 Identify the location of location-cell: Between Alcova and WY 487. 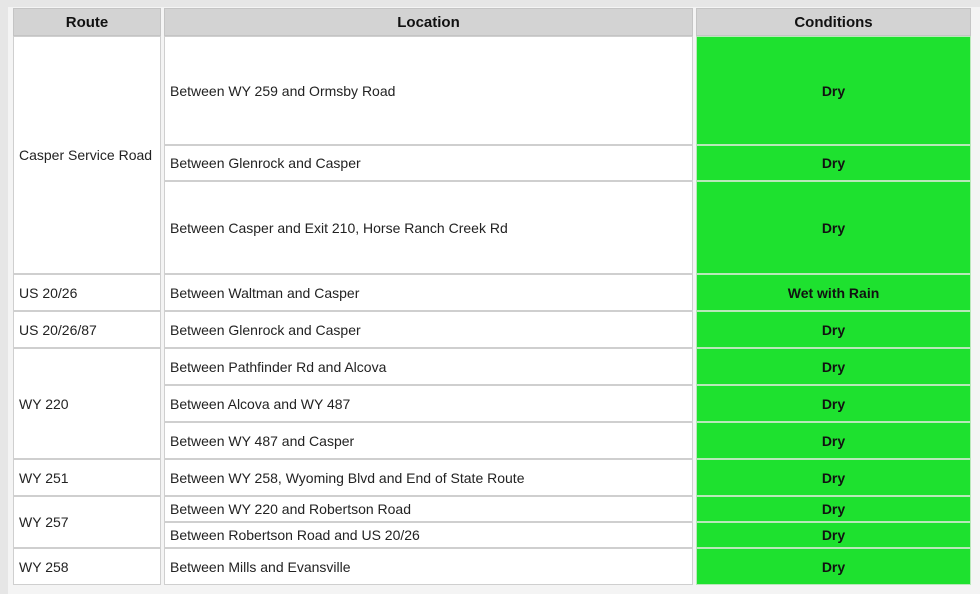
(428, 403).